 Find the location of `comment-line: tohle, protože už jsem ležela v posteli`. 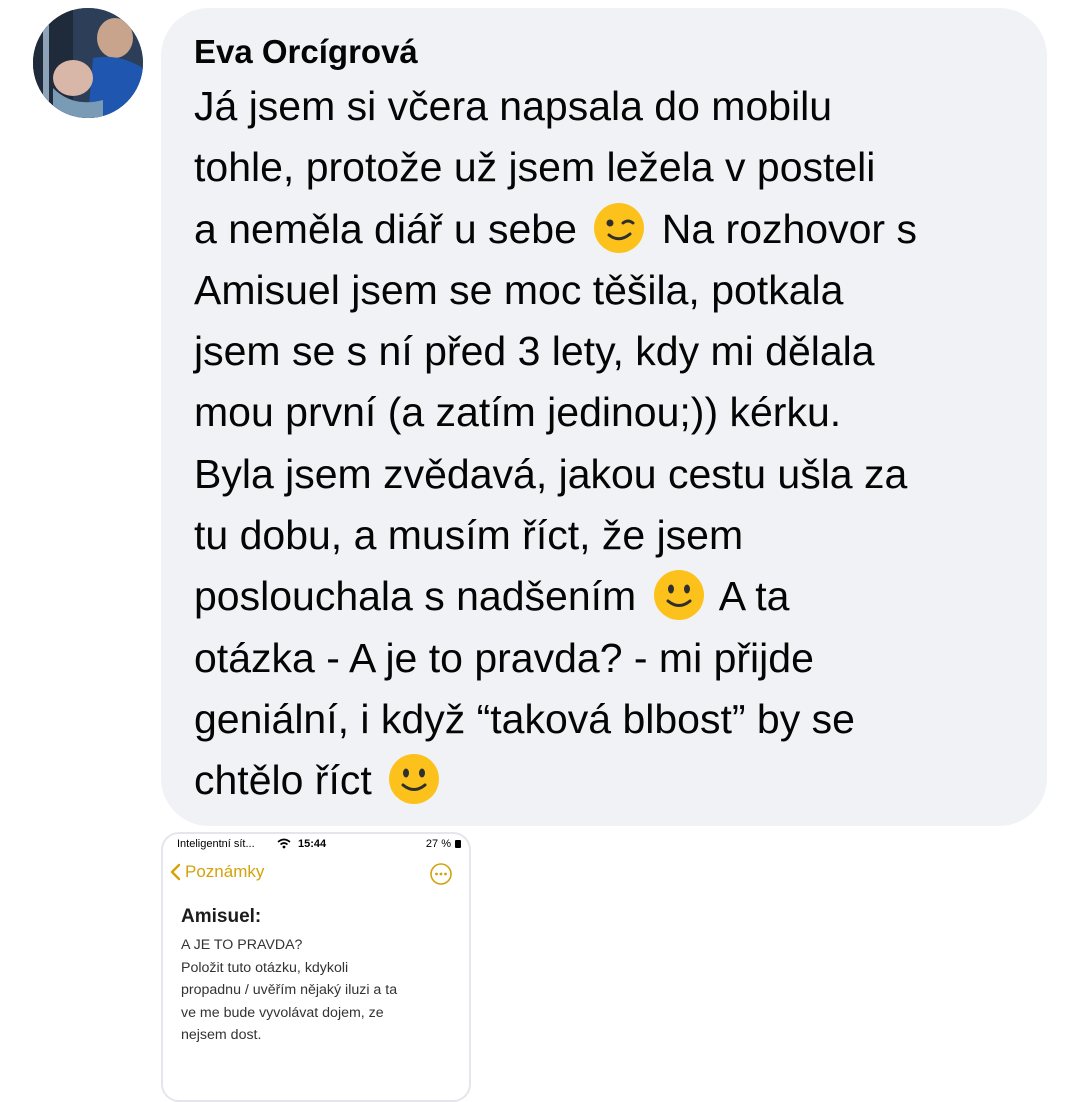

comment-line: tohle, protože už jsem ležela v posteli is located at coordinates (535, 167).